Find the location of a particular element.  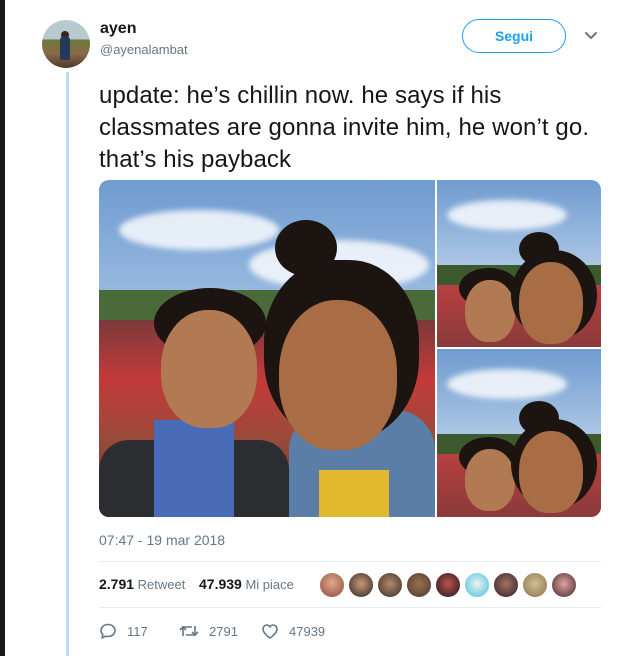

reply-icon is located at coordinates (108, 631).